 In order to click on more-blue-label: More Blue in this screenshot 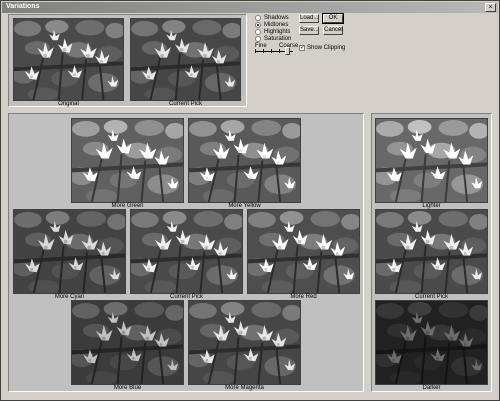, I will do `click(127, 388)`.